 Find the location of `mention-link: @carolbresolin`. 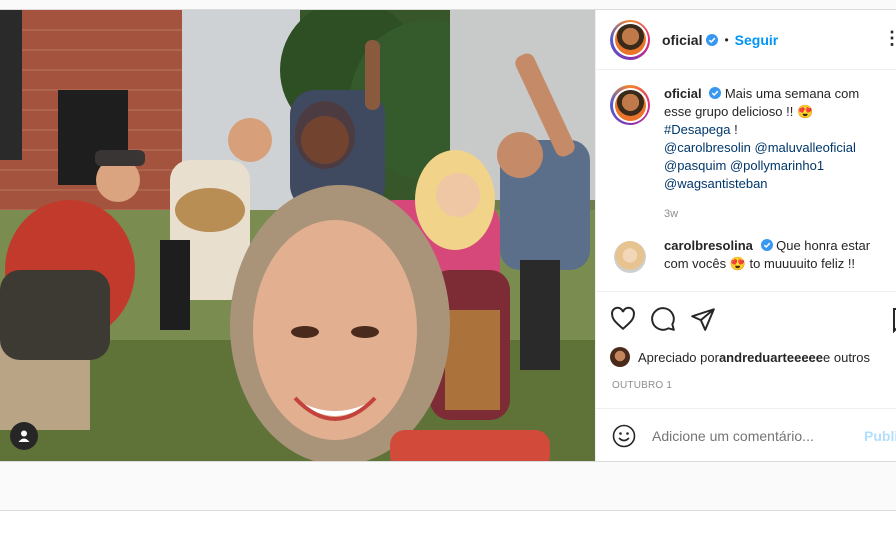

mention-link: @carolbresolin is located at coordinates (707, 147).